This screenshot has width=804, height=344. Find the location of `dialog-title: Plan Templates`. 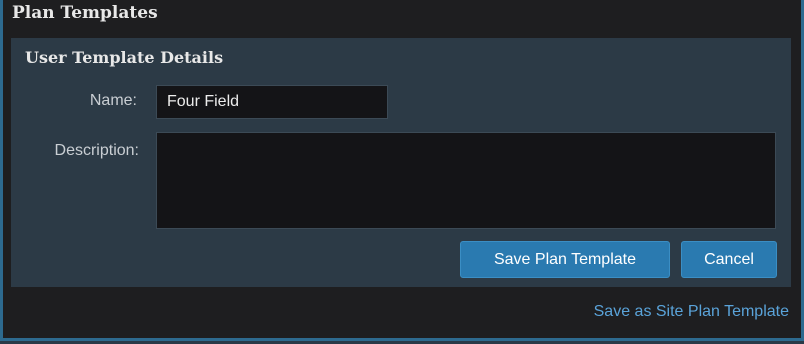

dialog-title: Plan Templates is located at coordinates (85, 13).